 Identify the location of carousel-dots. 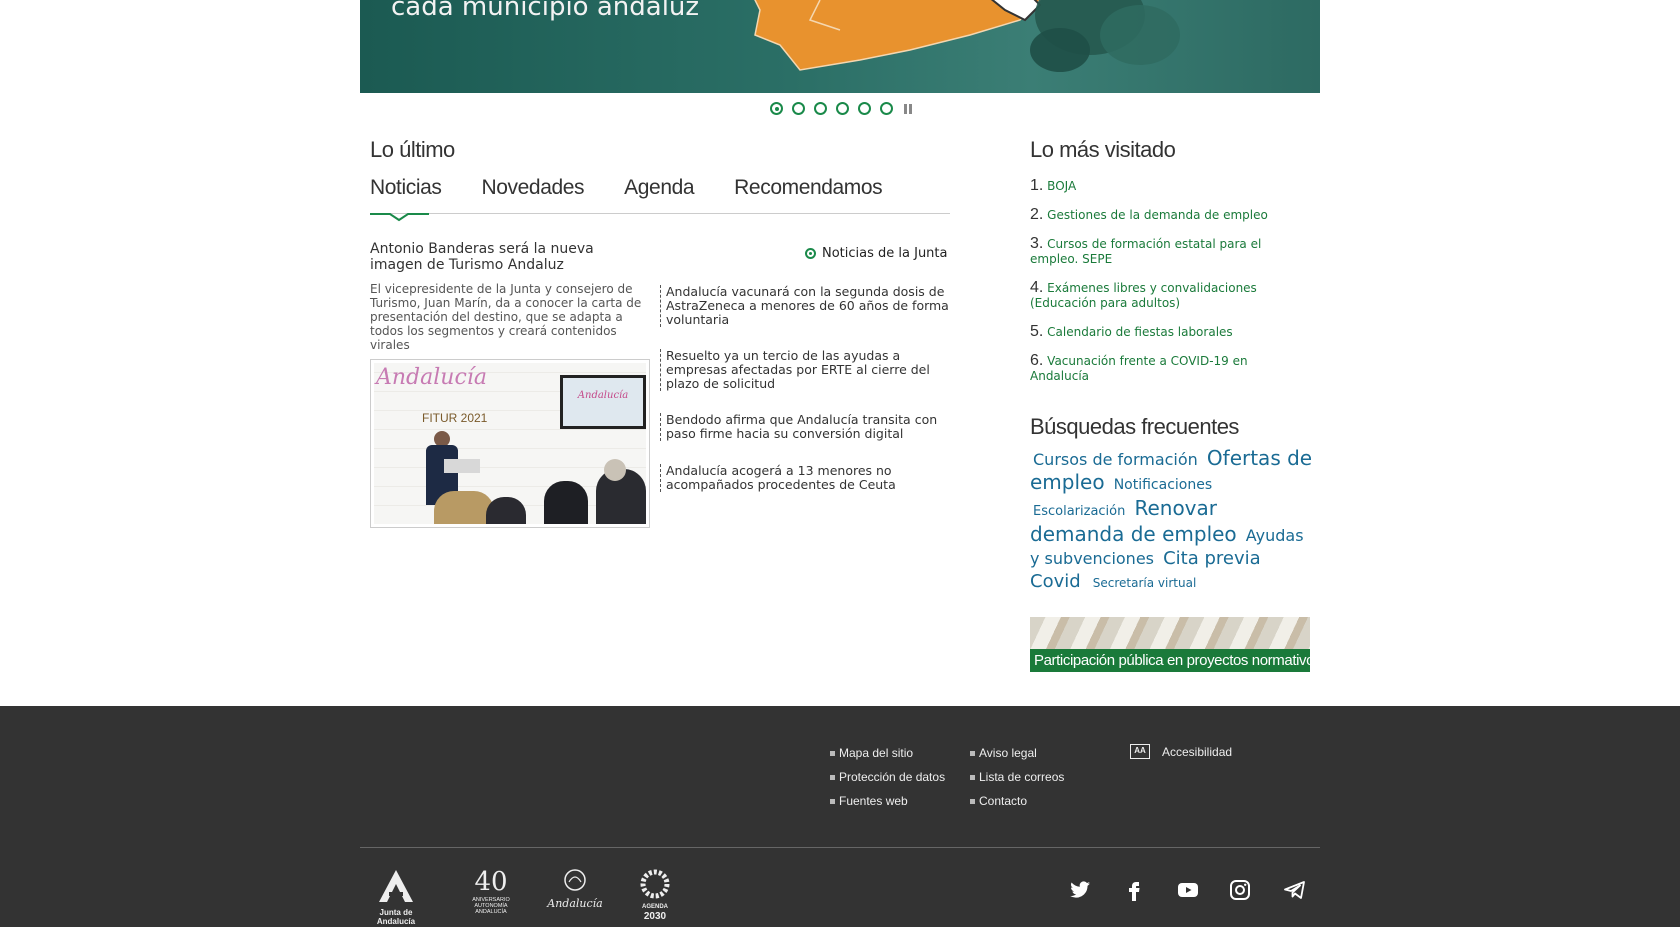
(841, 108).